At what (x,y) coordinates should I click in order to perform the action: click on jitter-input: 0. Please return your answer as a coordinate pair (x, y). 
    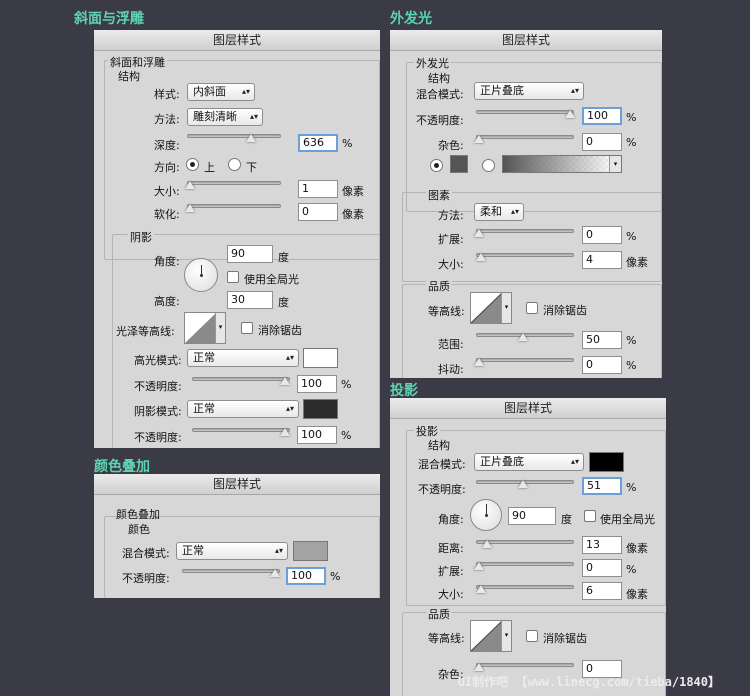
    Looking at the image, I should click on (602, 365).